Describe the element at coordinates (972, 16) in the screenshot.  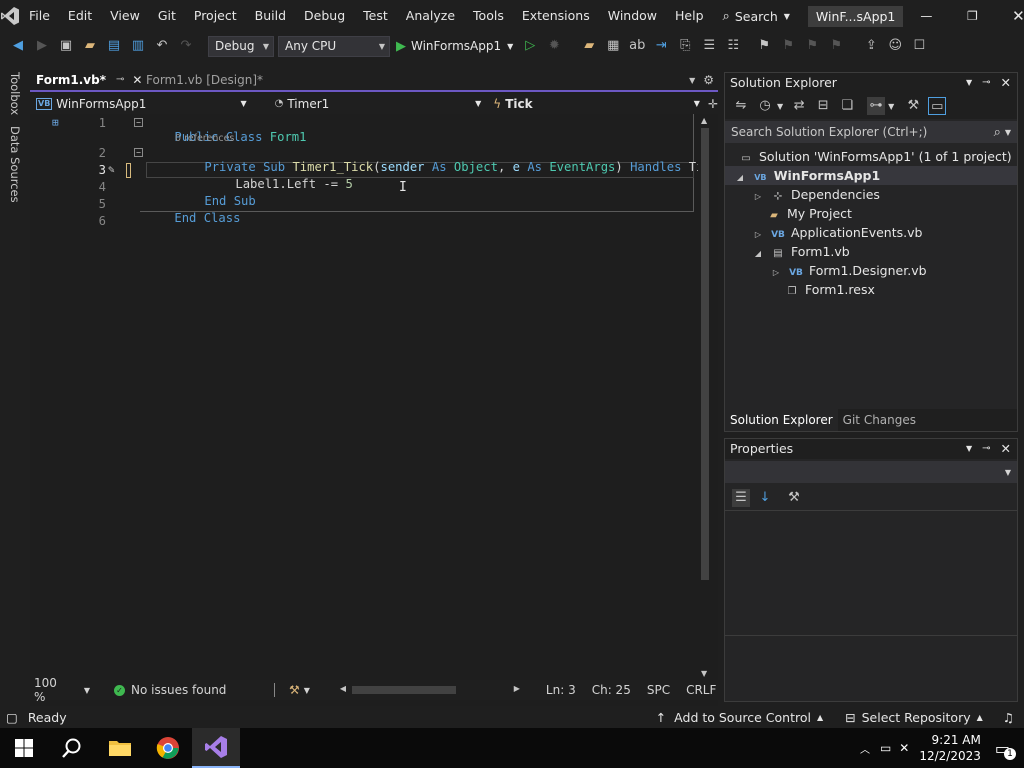
I see `maximize-button: ❐` at that location.